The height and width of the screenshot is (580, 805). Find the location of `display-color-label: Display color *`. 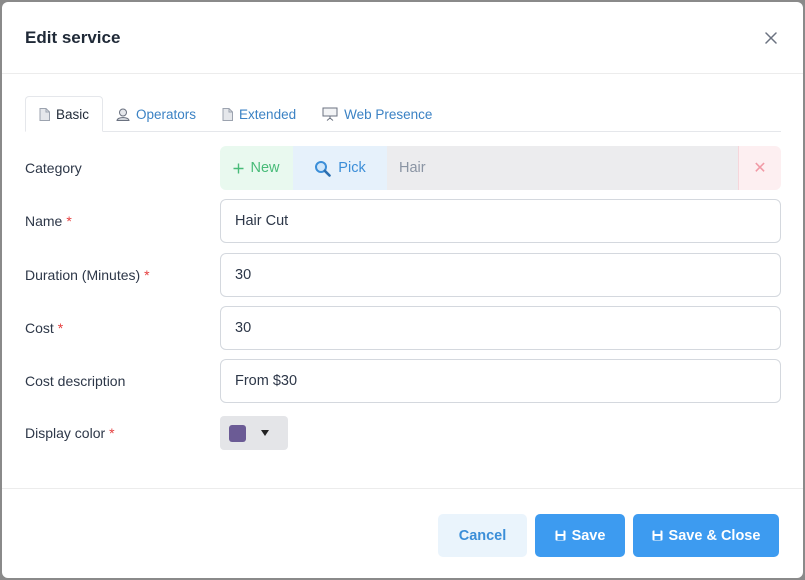

display-color-label: Display color * is located at coordinates (121, 433).